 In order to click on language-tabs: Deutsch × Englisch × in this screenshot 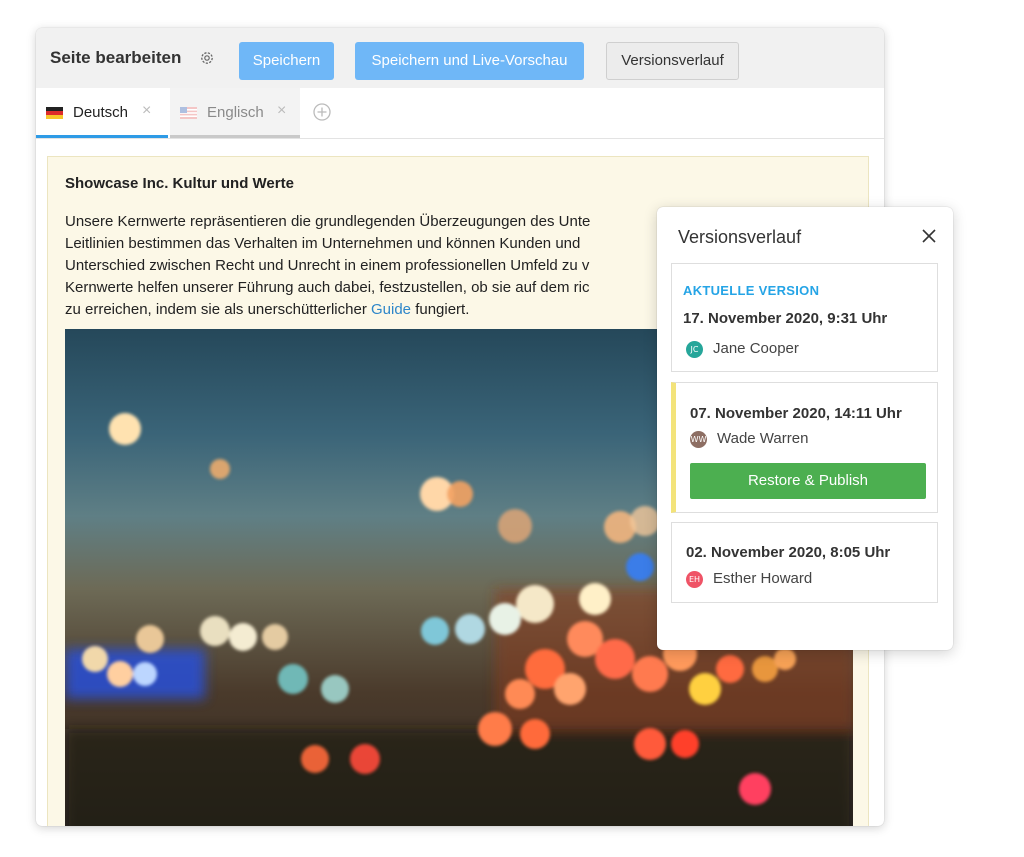, I will do `click(460, 113)`.